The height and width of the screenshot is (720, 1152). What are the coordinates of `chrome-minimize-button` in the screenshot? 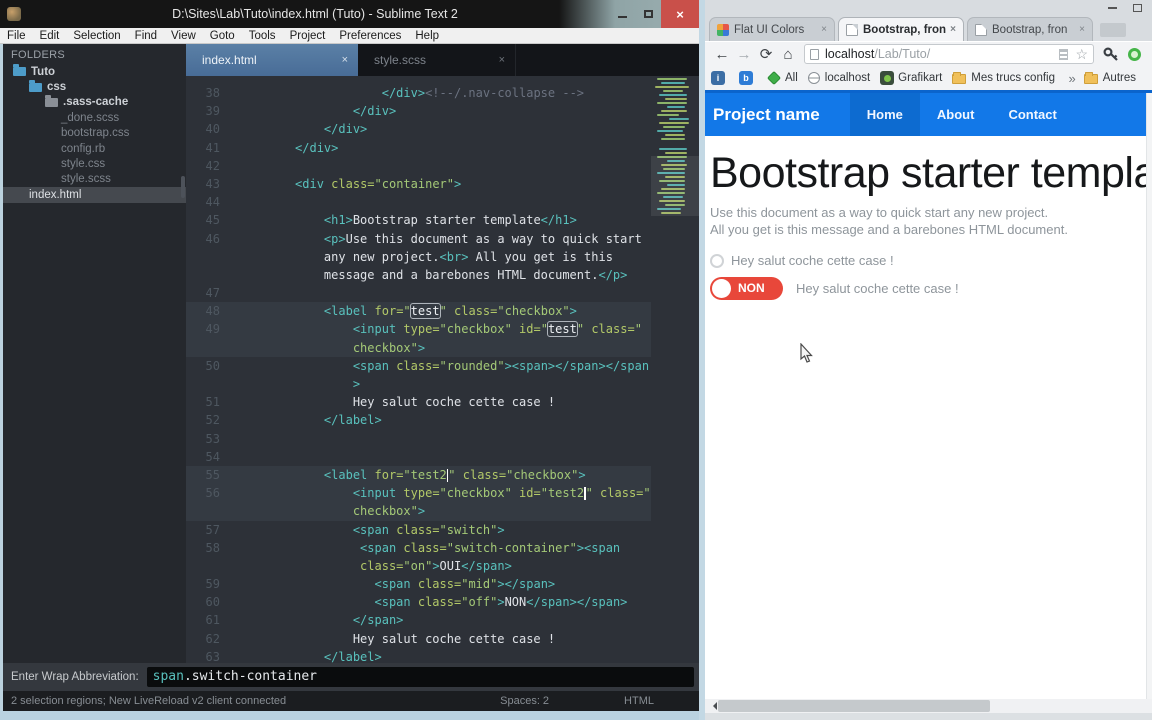 It's located at (1112, 7).